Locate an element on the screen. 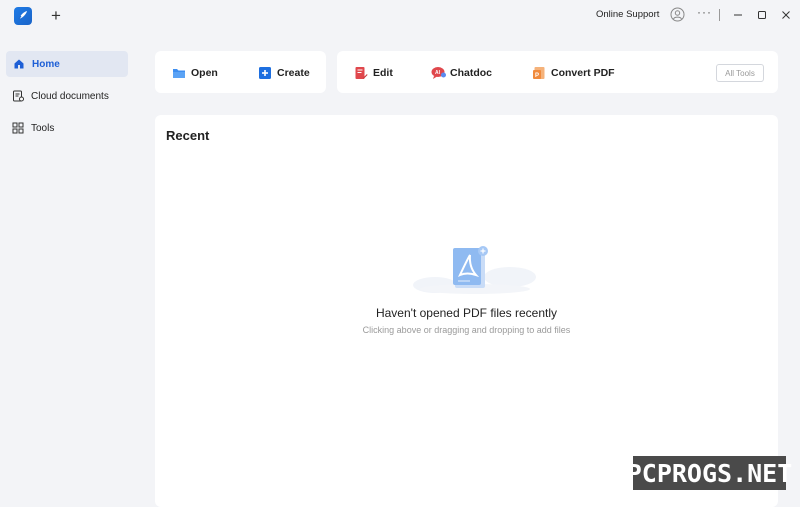  more-options-icon: ··· is located at coordinates (704, 12).